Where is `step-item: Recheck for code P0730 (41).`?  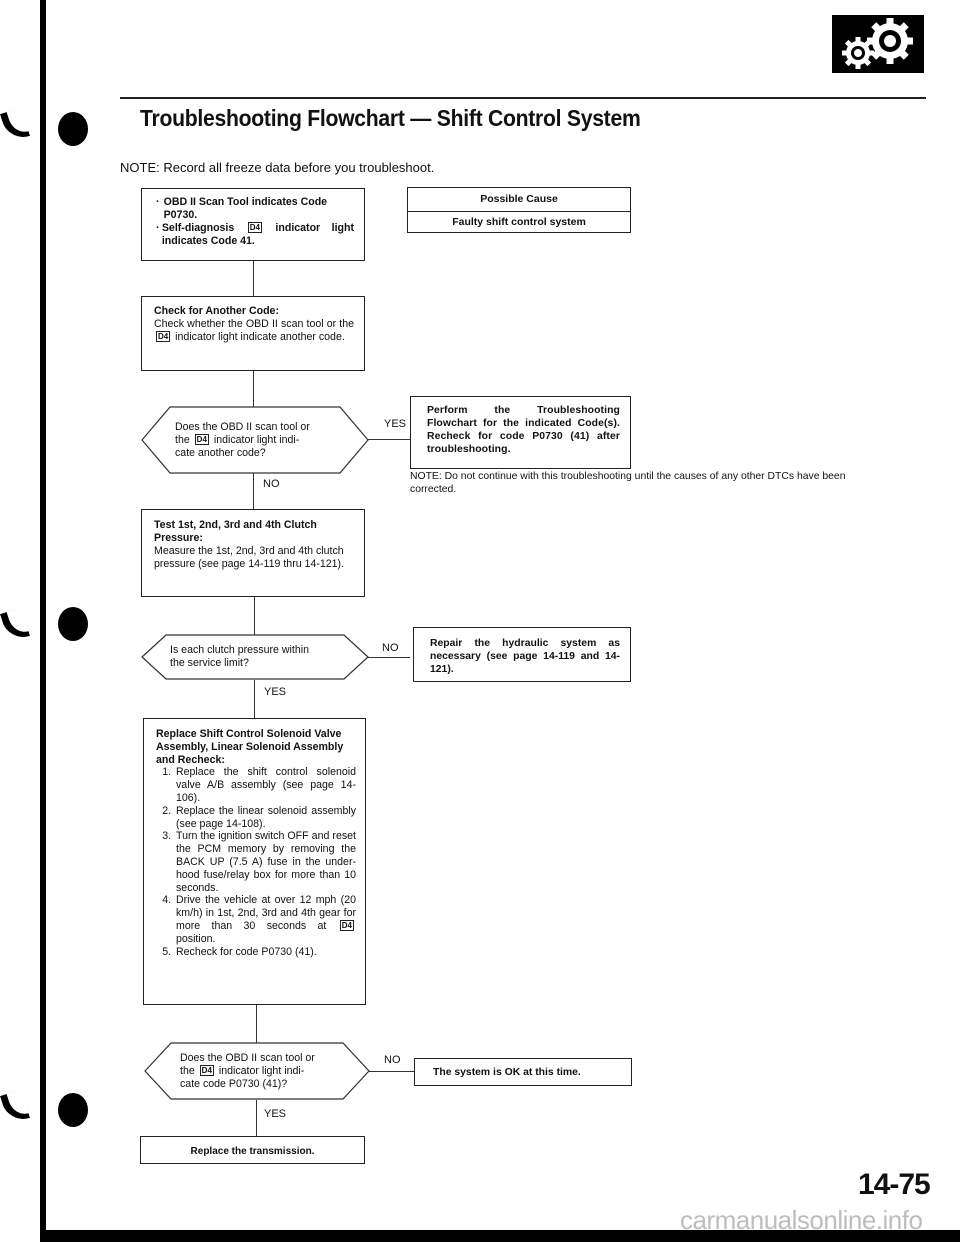
step-item: Recheck for code P0730 (41). is located at coordinates (265, 952).